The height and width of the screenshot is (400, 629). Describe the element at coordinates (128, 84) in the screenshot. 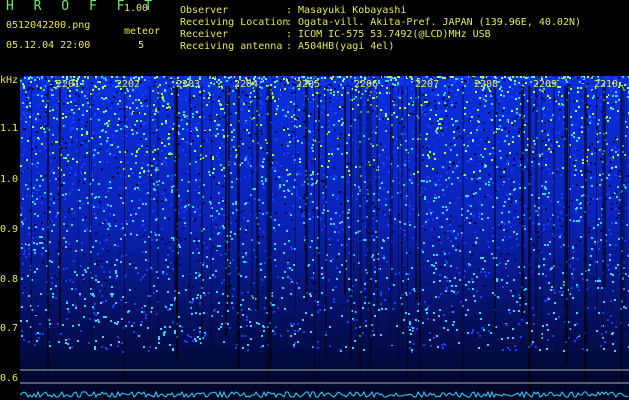

I see `x-tick-2202: 2202` at that location.